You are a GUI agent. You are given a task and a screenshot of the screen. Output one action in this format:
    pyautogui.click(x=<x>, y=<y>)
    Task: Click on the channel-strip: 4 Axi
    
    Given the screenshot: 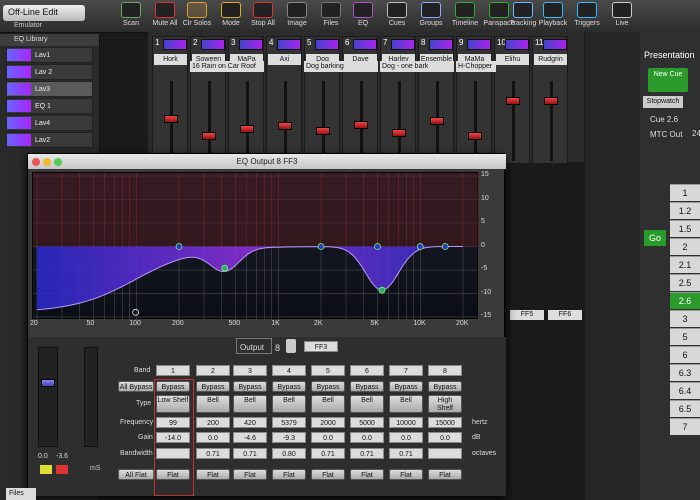 What is the action you would take?
    pyautogui.click(x=284, y=100)
    